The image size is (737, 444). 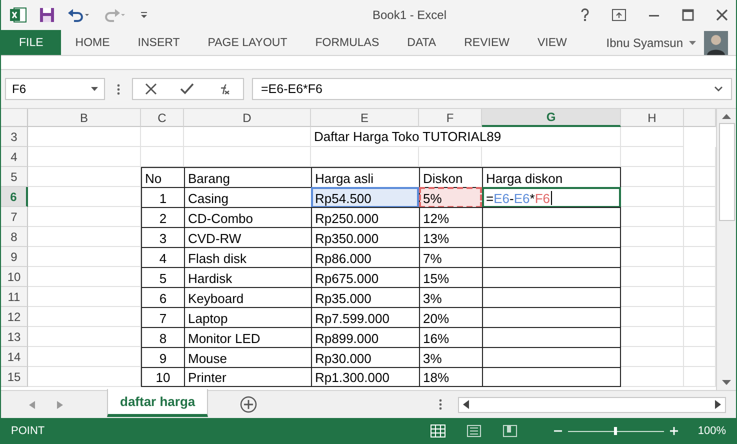 I want to click on table-cell: 9, so click(x=162, y=357).